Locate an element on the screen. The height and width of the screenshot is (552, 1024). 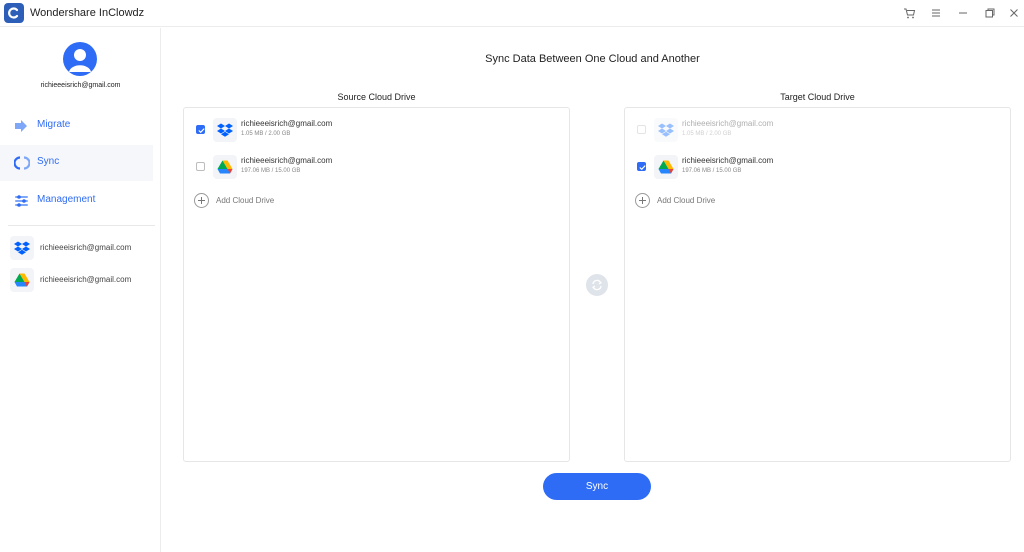
target-google-drive-usage: 197.06 MB / 15.00 GB is located at coordinates (712, 171).